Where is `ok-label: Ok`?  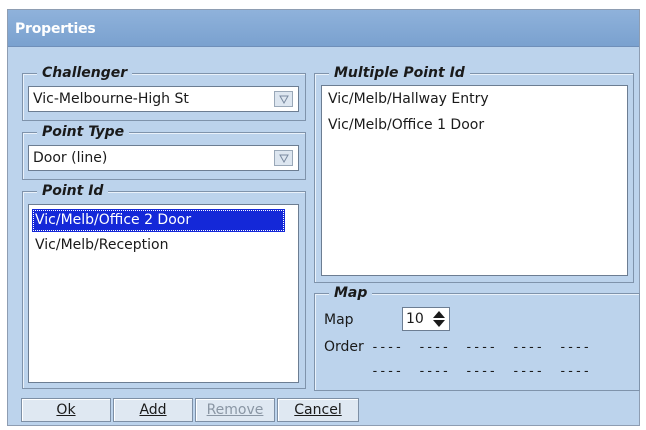
ok-label: Ok is located at coordinates (66, 410).